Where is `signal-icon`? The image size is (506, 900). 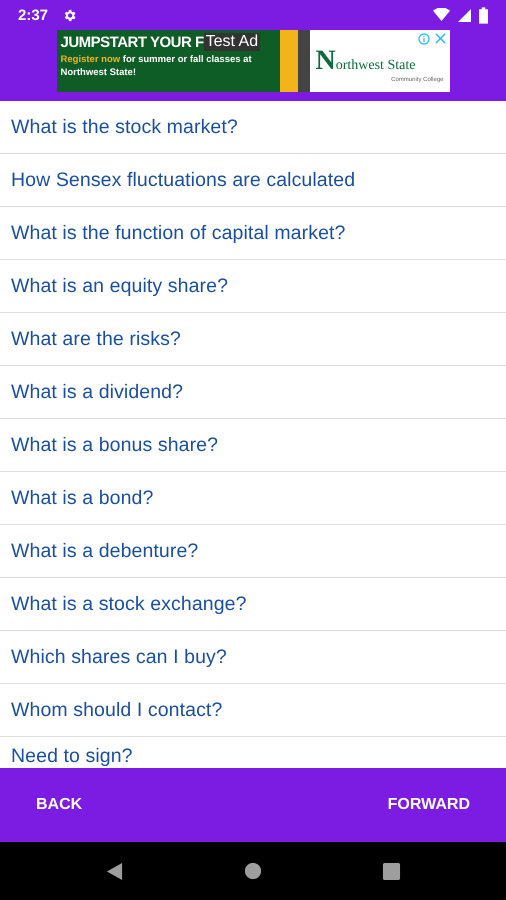 signal-icon is located at coordinates (464, 15).